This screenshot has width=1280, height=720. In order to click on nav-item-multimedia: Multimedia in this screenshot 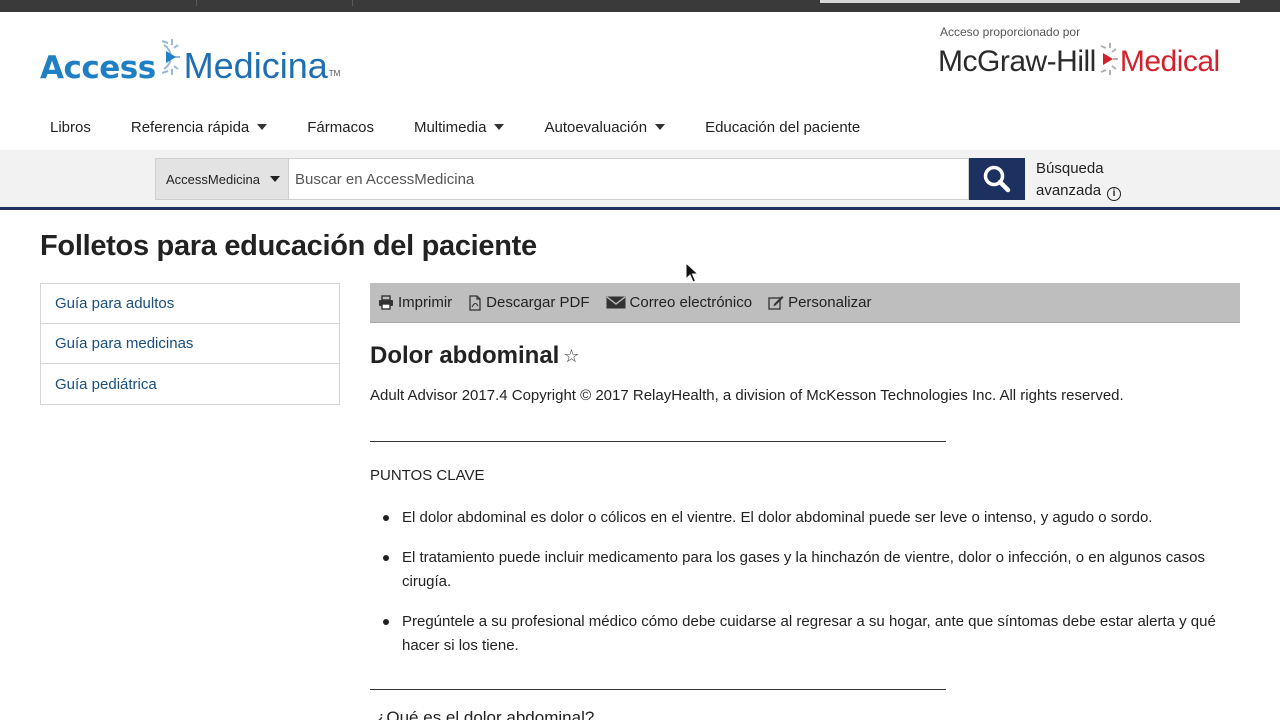, I will do `click(459, 127)`.